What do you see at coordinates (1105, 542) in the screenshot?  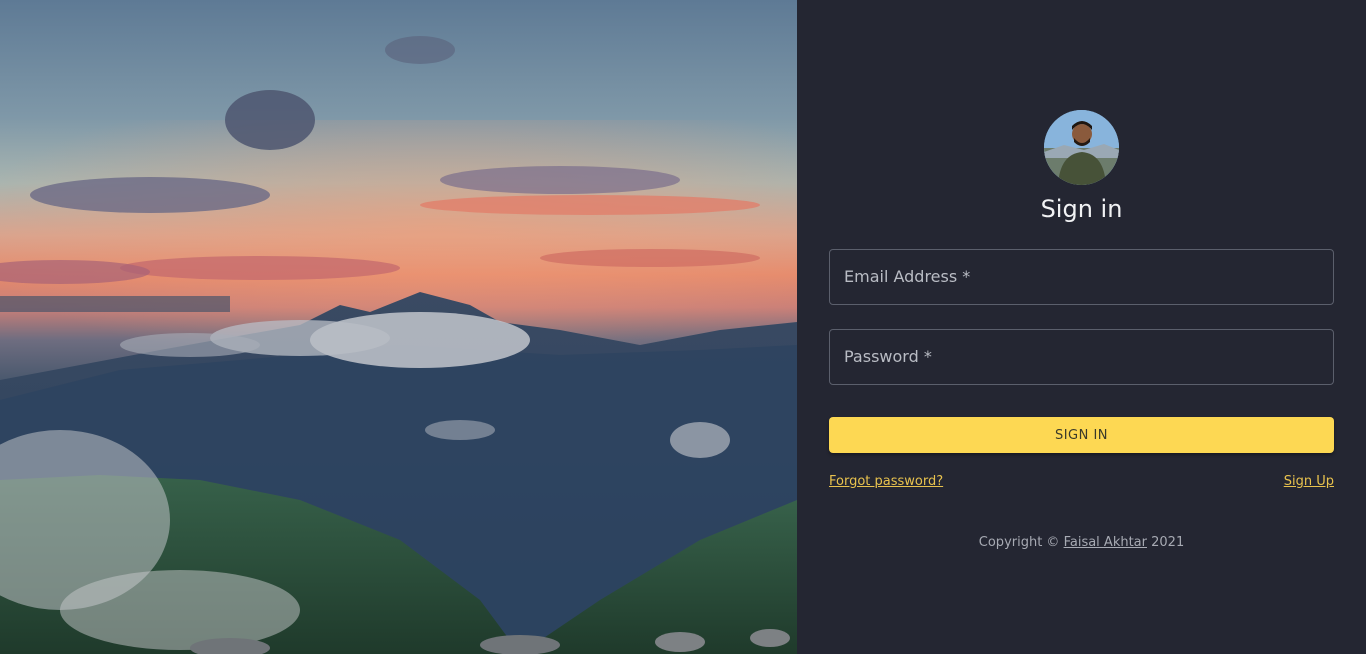 I see `author-link: Faisal Akhtar` at bounding box center [1105, 542].